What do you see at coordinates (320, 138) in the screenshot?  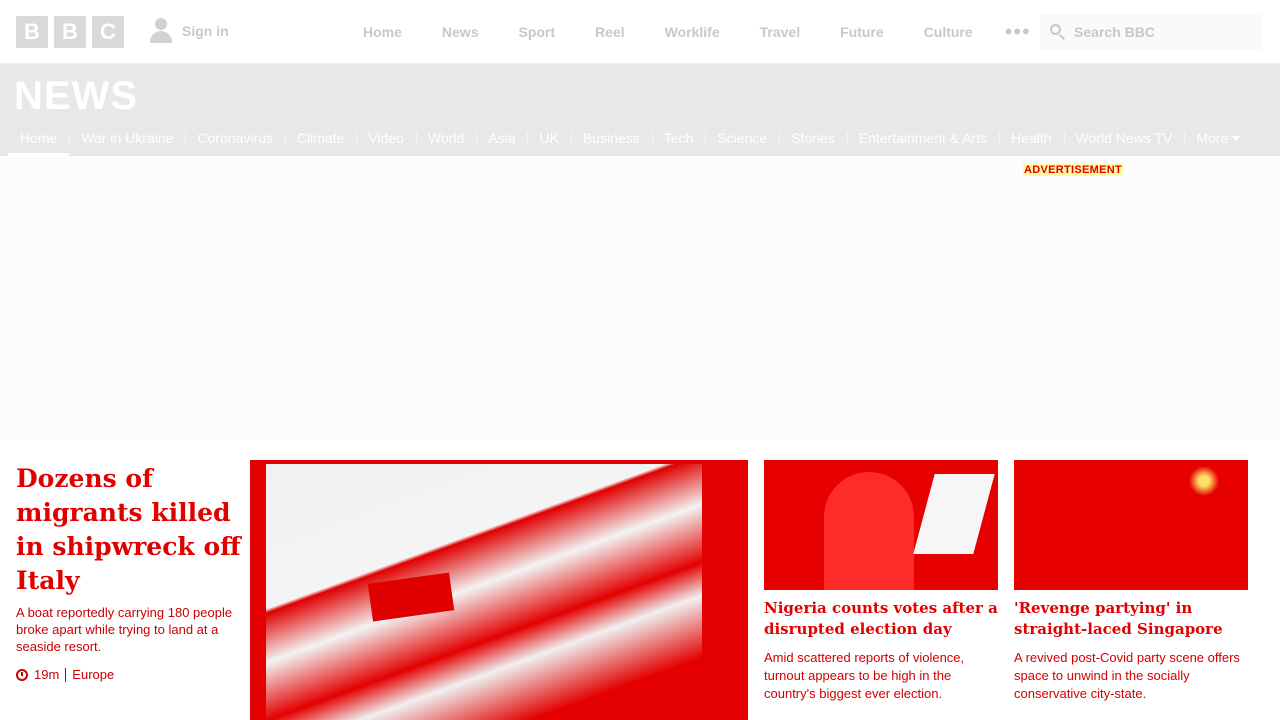 I see `subnav-item-climate: Climate` at bounding box center [320, 138].